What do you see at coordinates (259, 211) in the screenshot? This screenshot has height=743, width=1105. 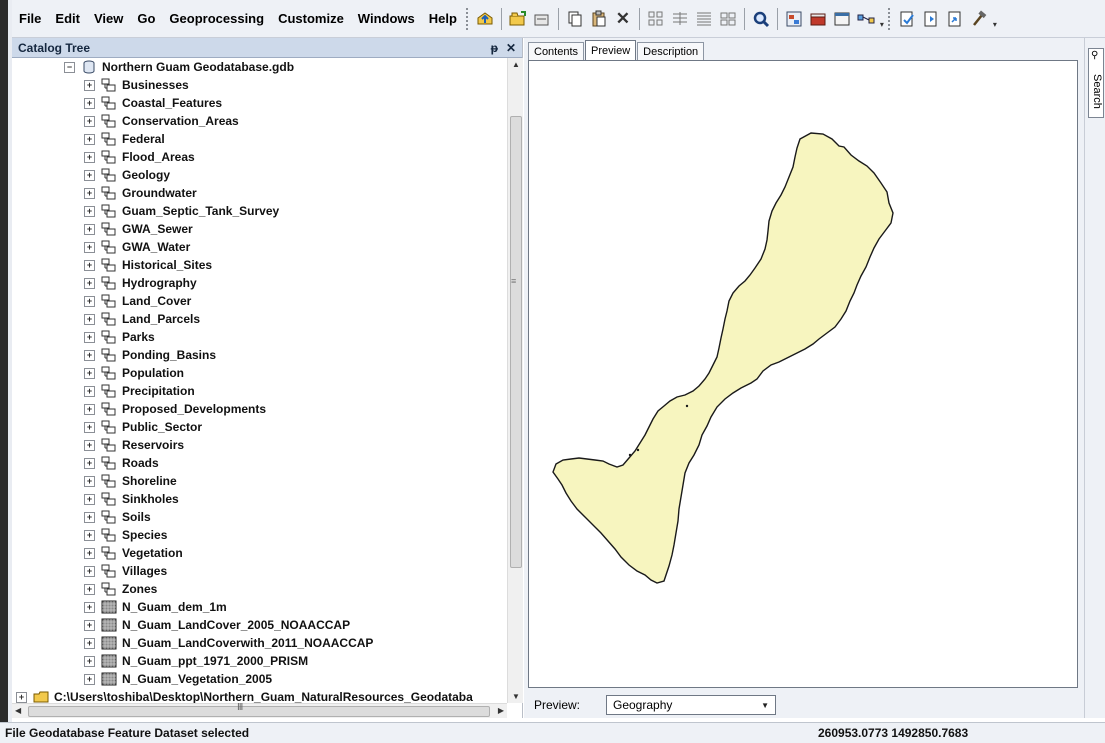 I see `tree-item: + Guam_Septic_Tank_Survey` at bounding box center [259, 211].